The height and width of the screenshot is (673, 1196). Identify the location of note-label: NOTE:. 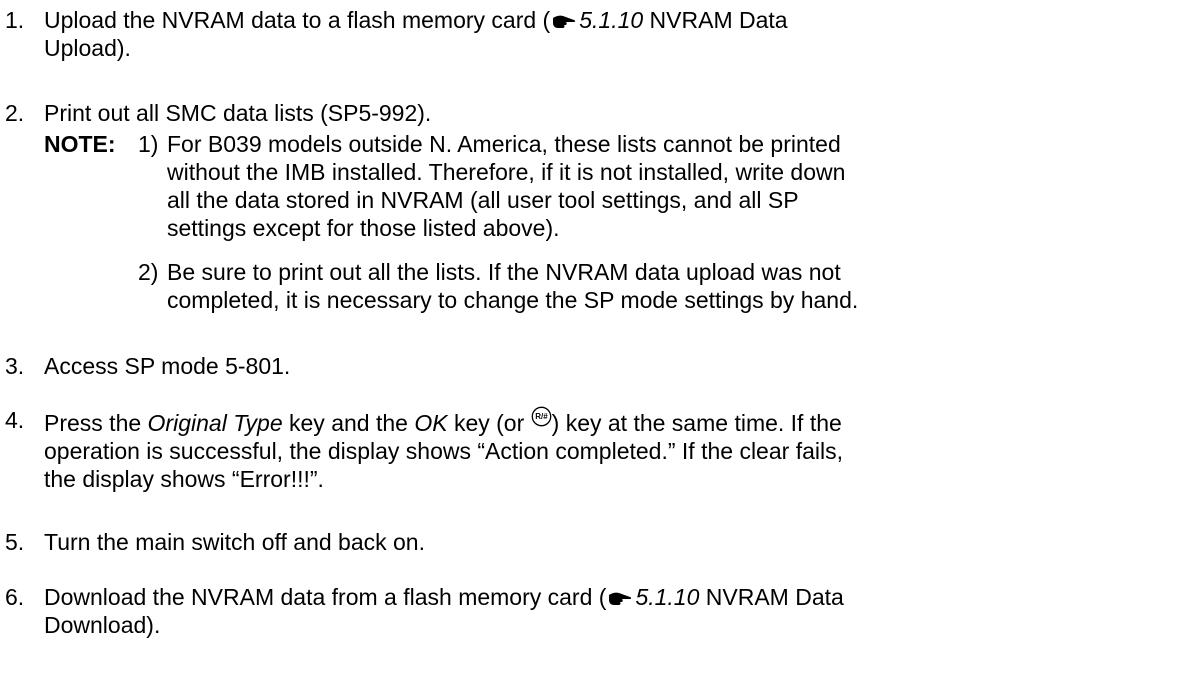
(80, 144).